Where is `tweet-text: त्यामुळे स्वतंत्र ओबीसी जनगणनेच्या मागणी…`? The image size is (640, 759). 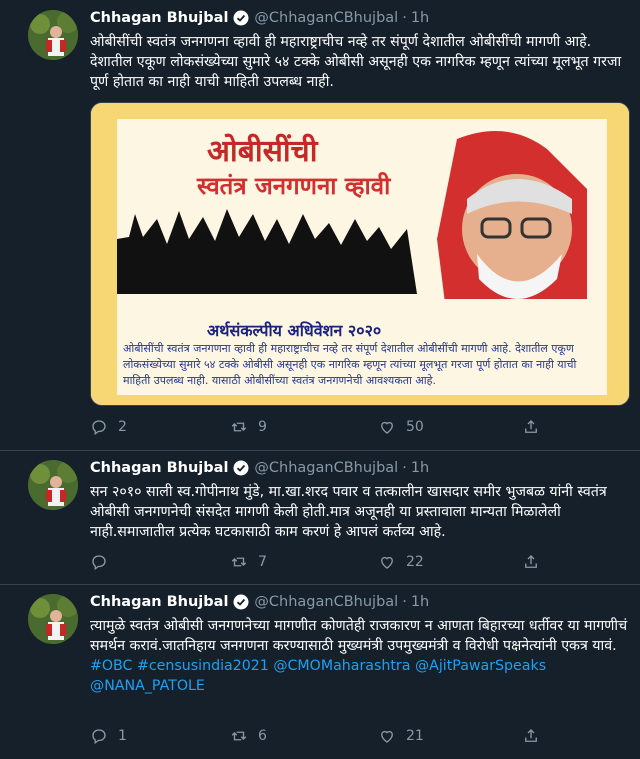 tweet-text: त्यामुळे स्वतंत्र ओबीसी जनगणनेच्या मागणी… is located at coordinates (360, 656).